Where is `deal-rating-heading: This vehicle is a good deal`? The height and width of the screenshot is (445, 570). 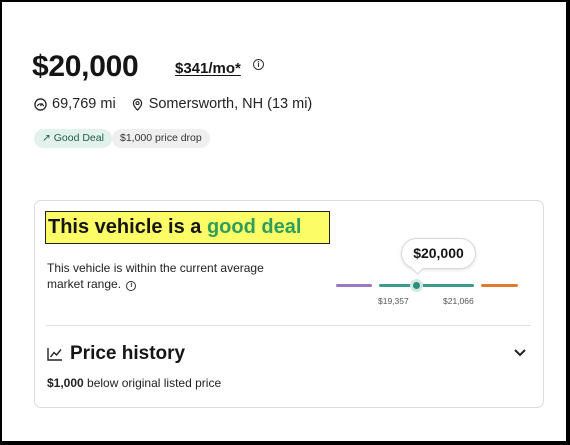 deal-rating-heading: This vehicle is a good deal is located at coordinates (187, 227).